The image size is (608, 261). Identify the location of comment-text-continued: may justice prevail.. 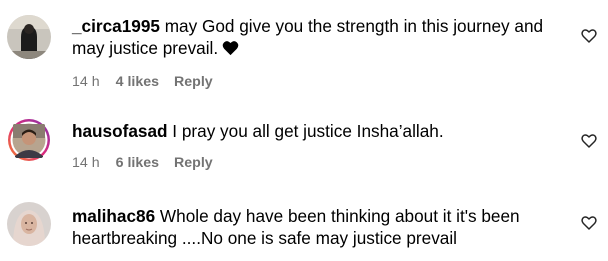
(317, 49).